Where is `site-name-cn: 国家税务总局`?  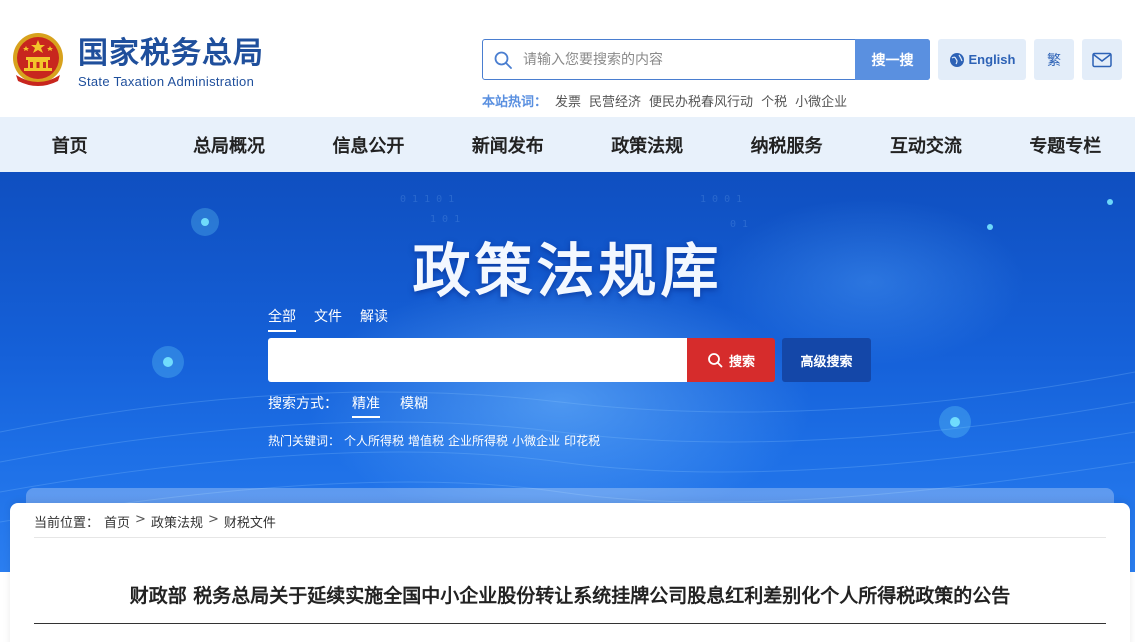 site-name-cn: 国家税务总局 is located at coordinates (171, 54).